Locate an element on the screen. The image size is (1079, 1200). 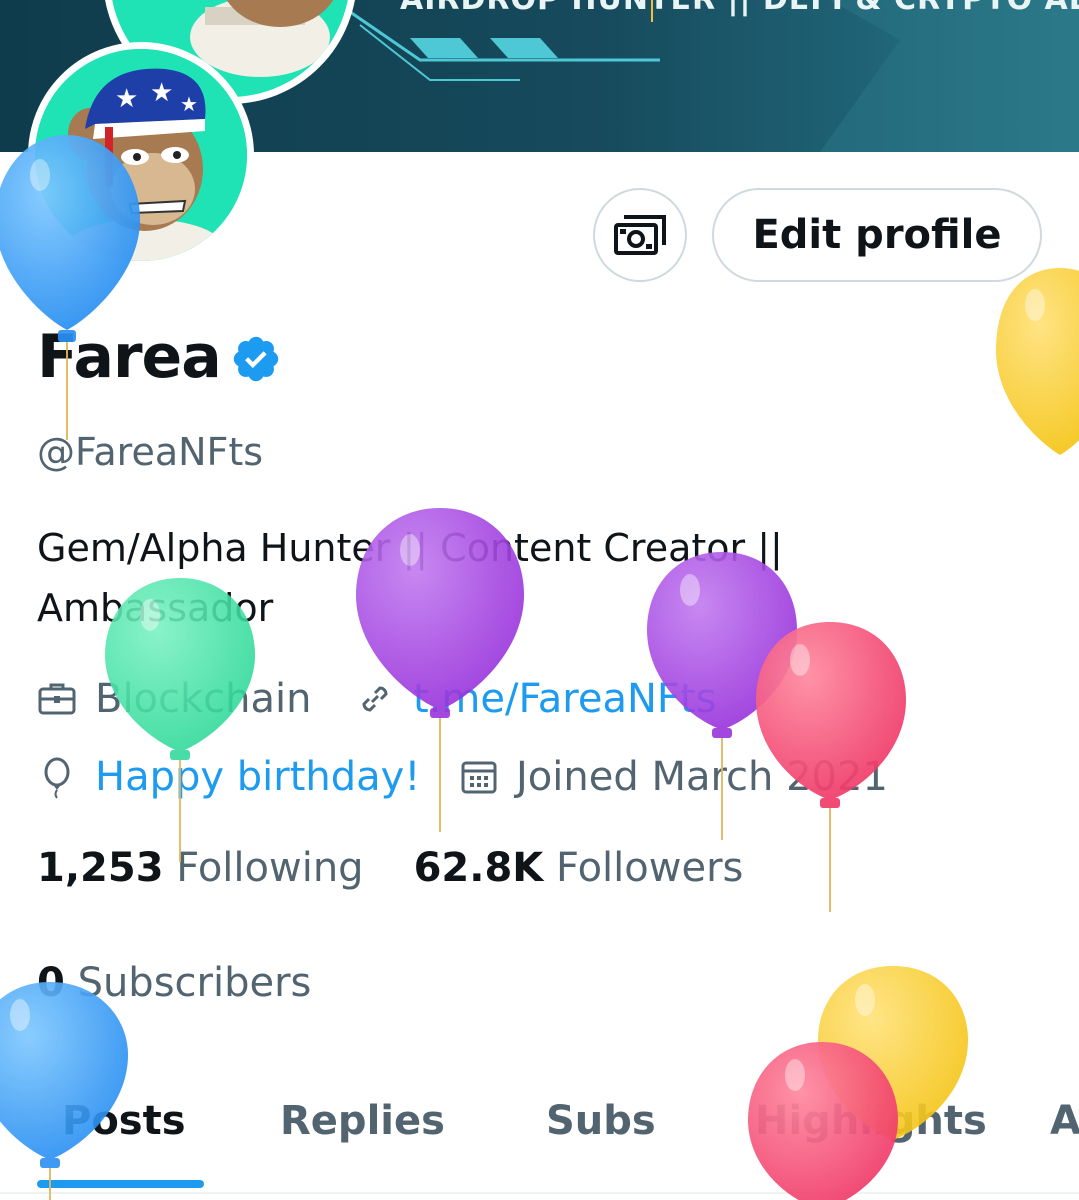
following-count: 1,253 is located at coordinates (100, 868).